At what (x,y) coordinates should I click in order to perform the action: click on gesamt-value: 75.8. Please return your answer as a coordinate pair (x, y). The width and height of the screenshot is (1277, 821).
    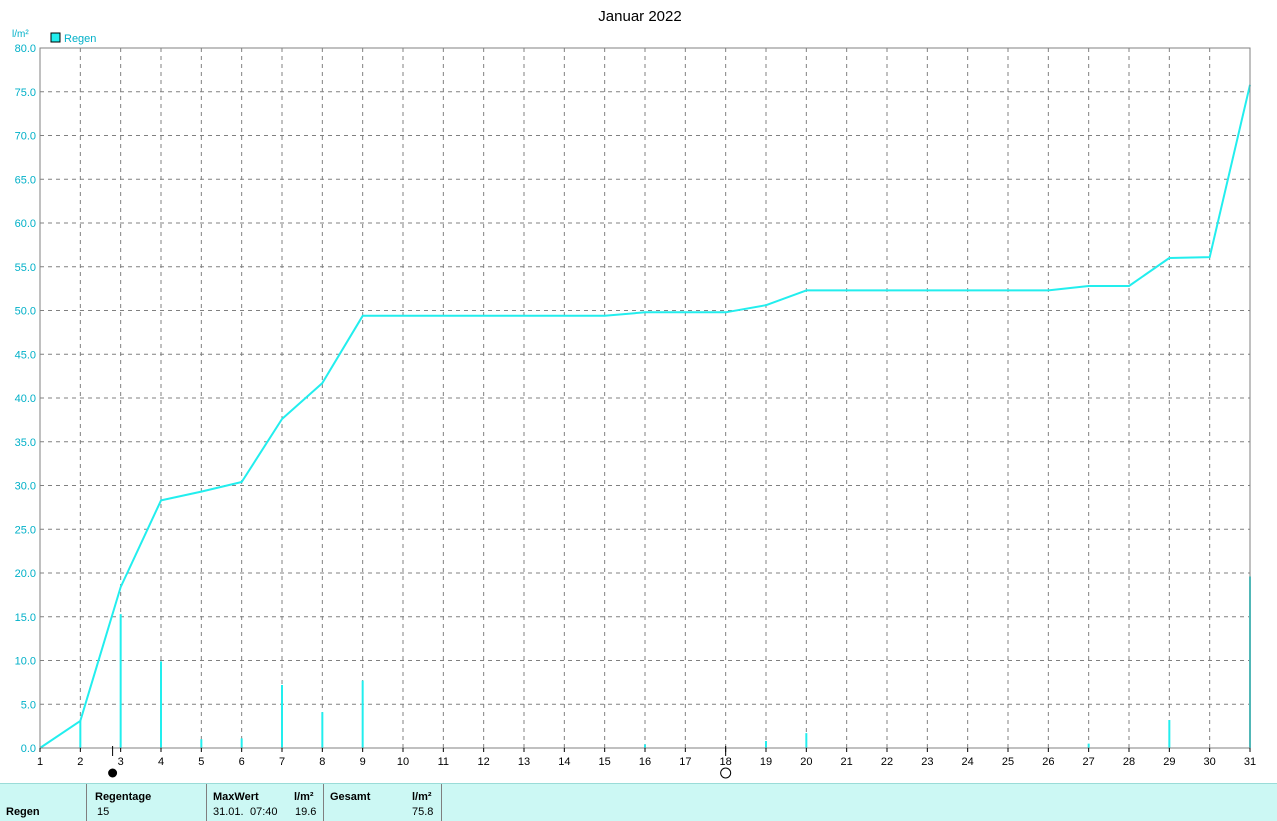
    Looking at the image, I should click on (423, 812).